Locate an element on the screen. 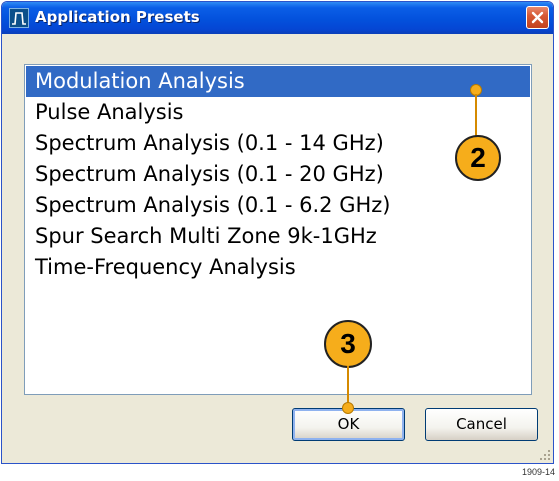  close-icon is located at coordinates (537, 17).